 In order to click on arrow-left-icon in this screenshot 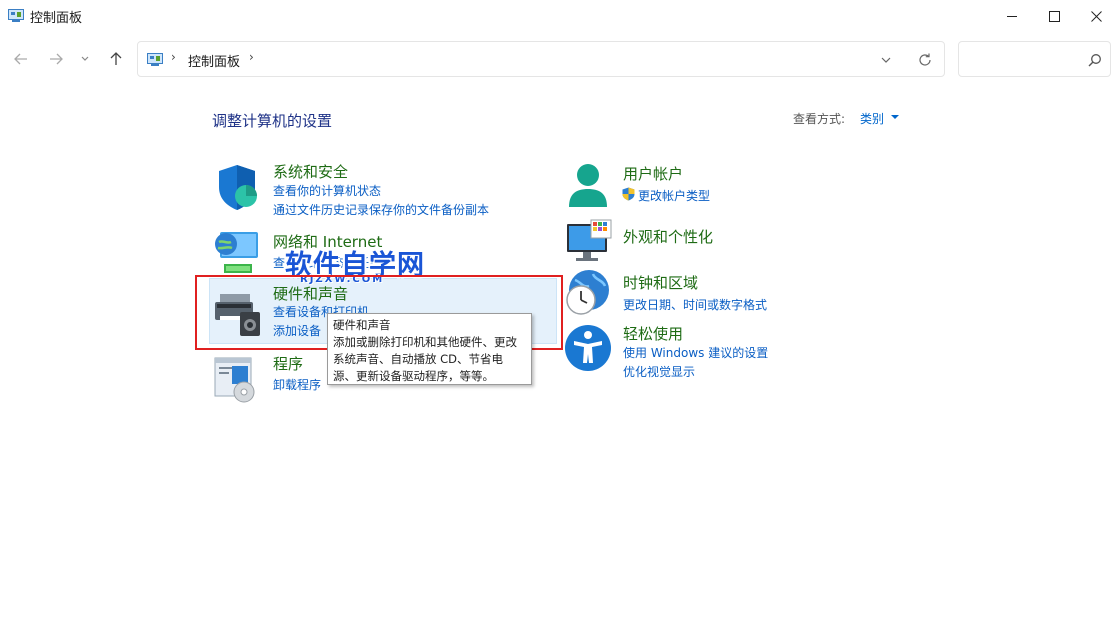, I will do `click(20, 59)`.